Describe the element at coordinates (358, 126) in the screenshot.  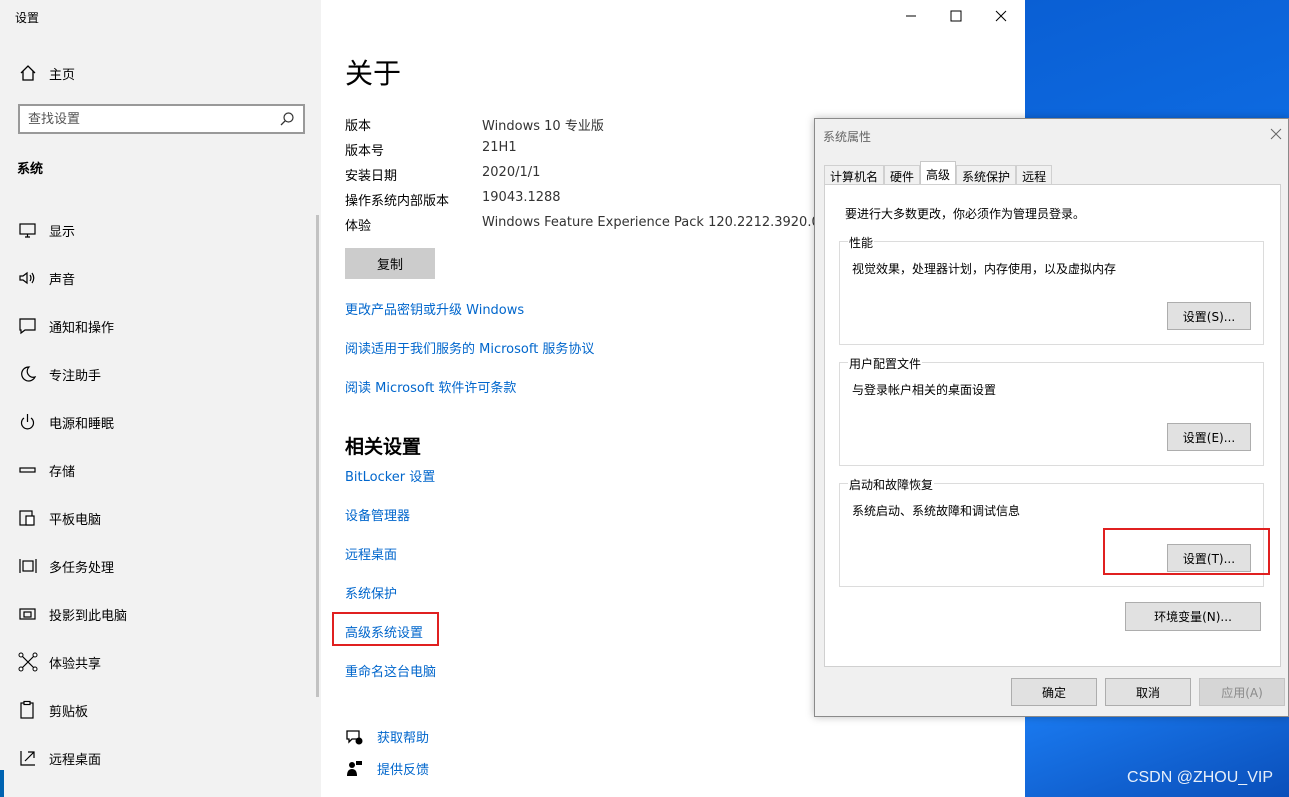
I see `spec-key: 版本` at that location.